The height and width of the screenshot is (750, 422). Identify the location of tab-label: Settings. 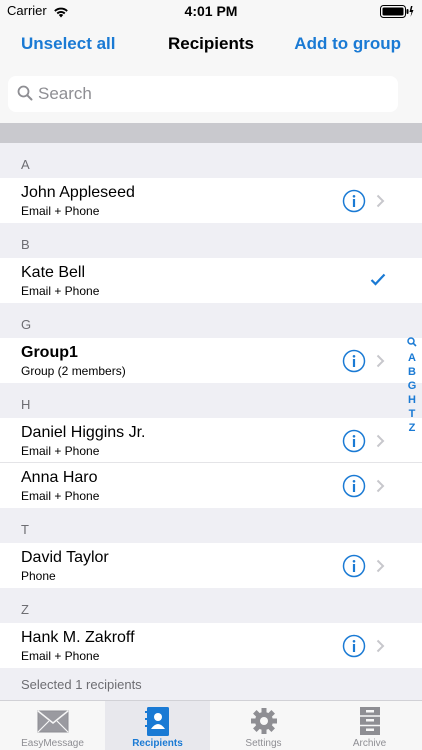
(263, 743).